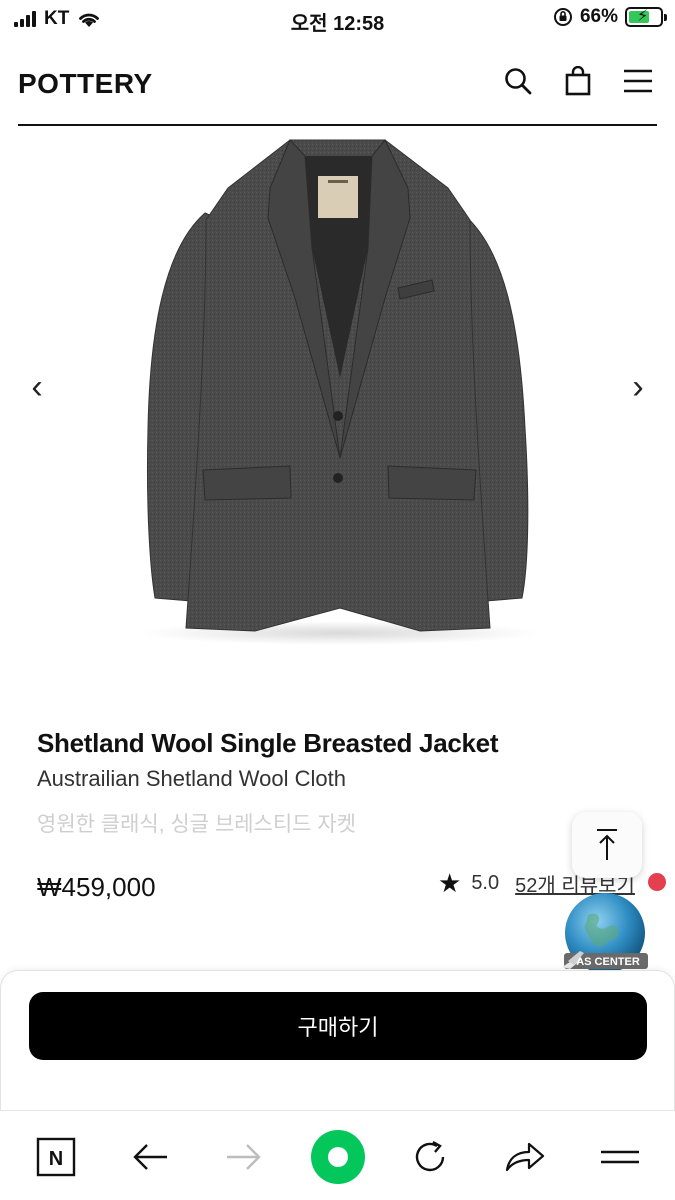 This screenshot has width=675, height=1200. I want to click on carousel-next-button: ›, so click(638, 387).